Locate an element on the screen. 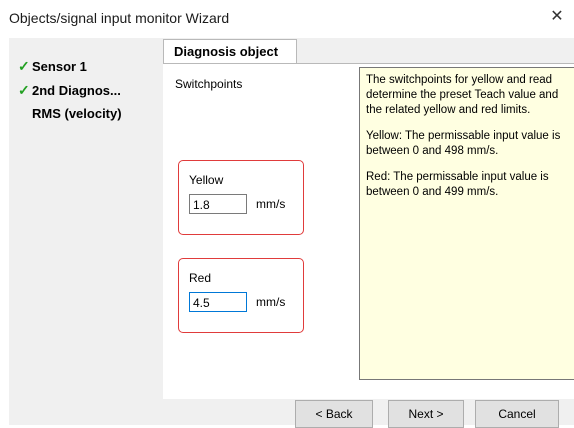 Image resolution: width=574 pixels, height=428 pixels. yellow-label: Yellow is located at coordinates (206, 180).